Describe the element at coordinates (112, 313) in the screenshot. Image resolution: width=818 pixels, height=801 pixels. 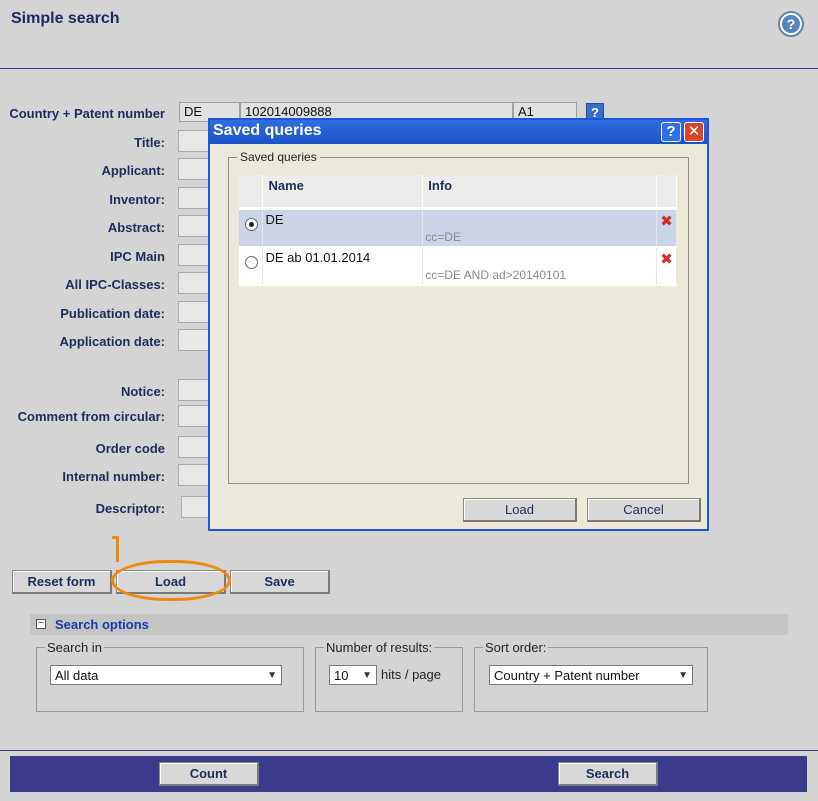
I see `publication-date-label: Publication date:` at that location.